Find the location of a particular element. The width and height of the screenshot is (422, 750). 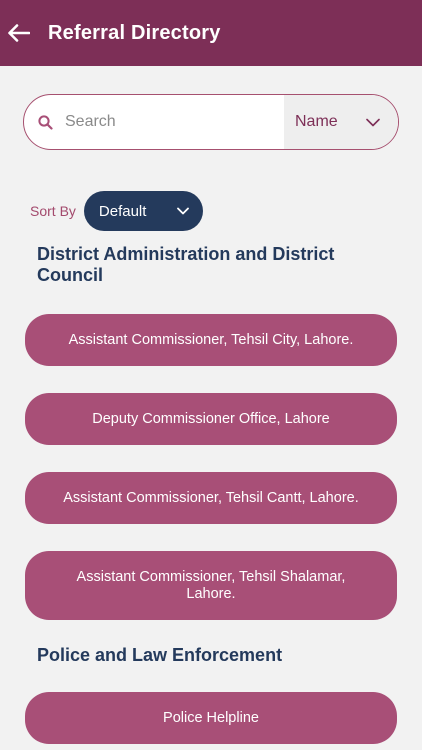

sort-label: Sort By is located at coordinates (53, 211).